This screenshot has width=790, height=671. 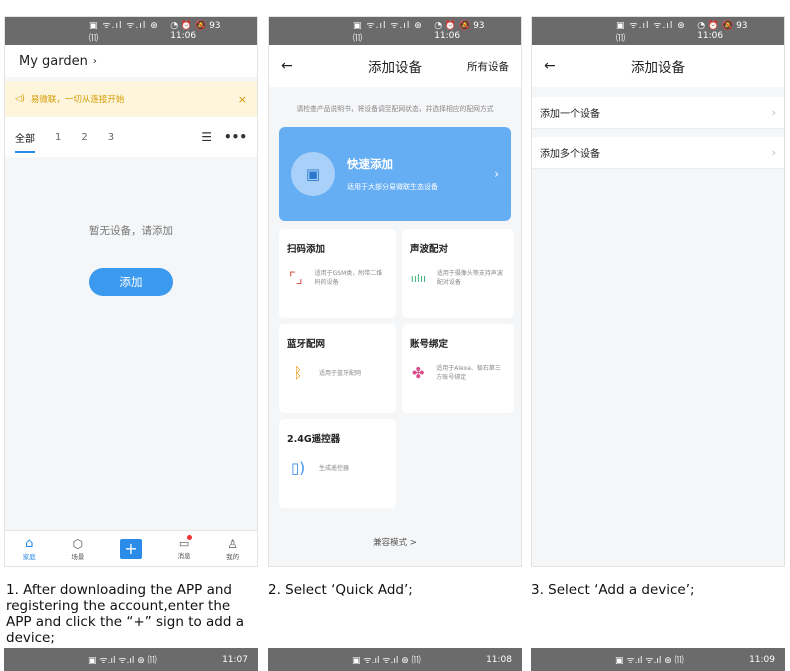 I want to click on step-caption-2: 2. Select ‘Quick Add’;, so click(x=340, y=590).